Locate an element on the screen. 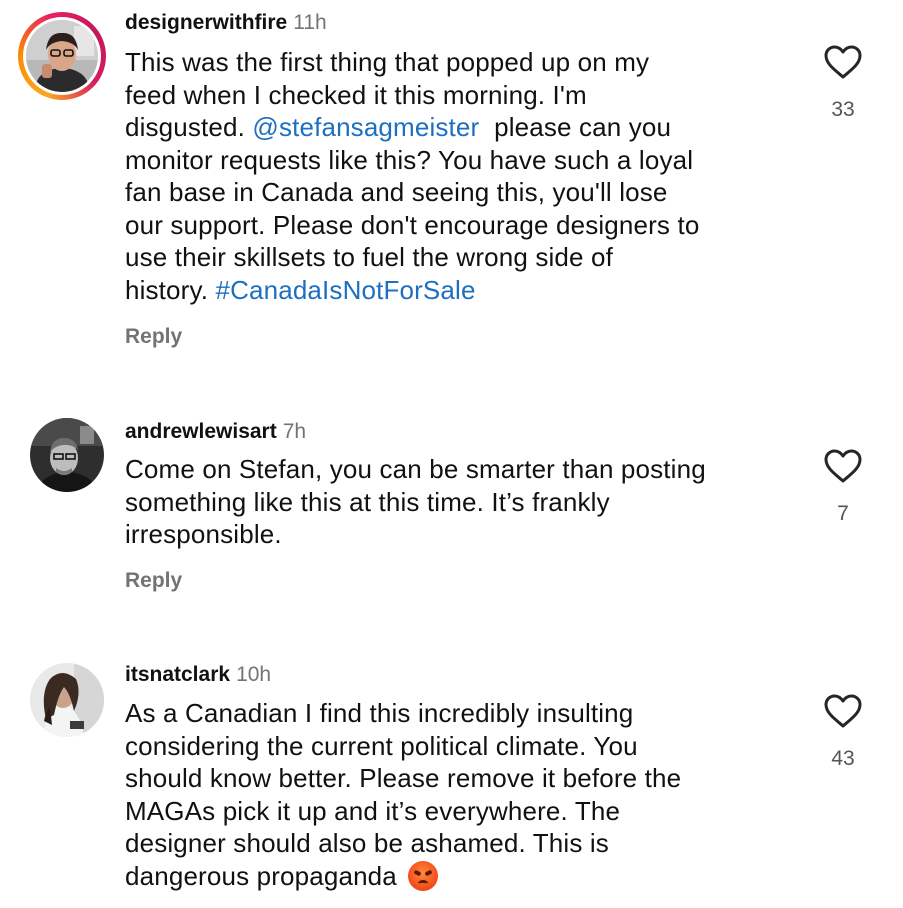 The height and width of the screenshot is (908, 903). comment-header: designerwithfire 11h is located at coordinates (226, 23).